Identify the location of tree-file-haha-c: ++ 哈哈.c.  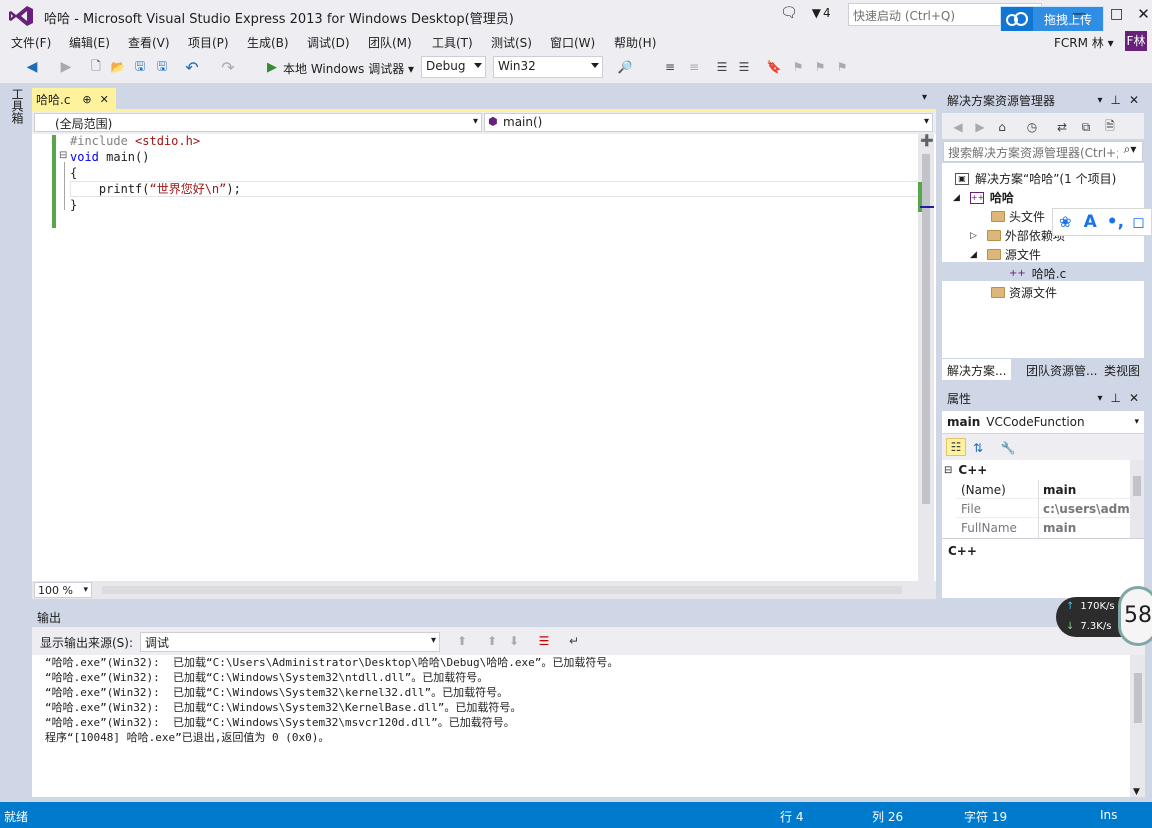
(1037, 273).